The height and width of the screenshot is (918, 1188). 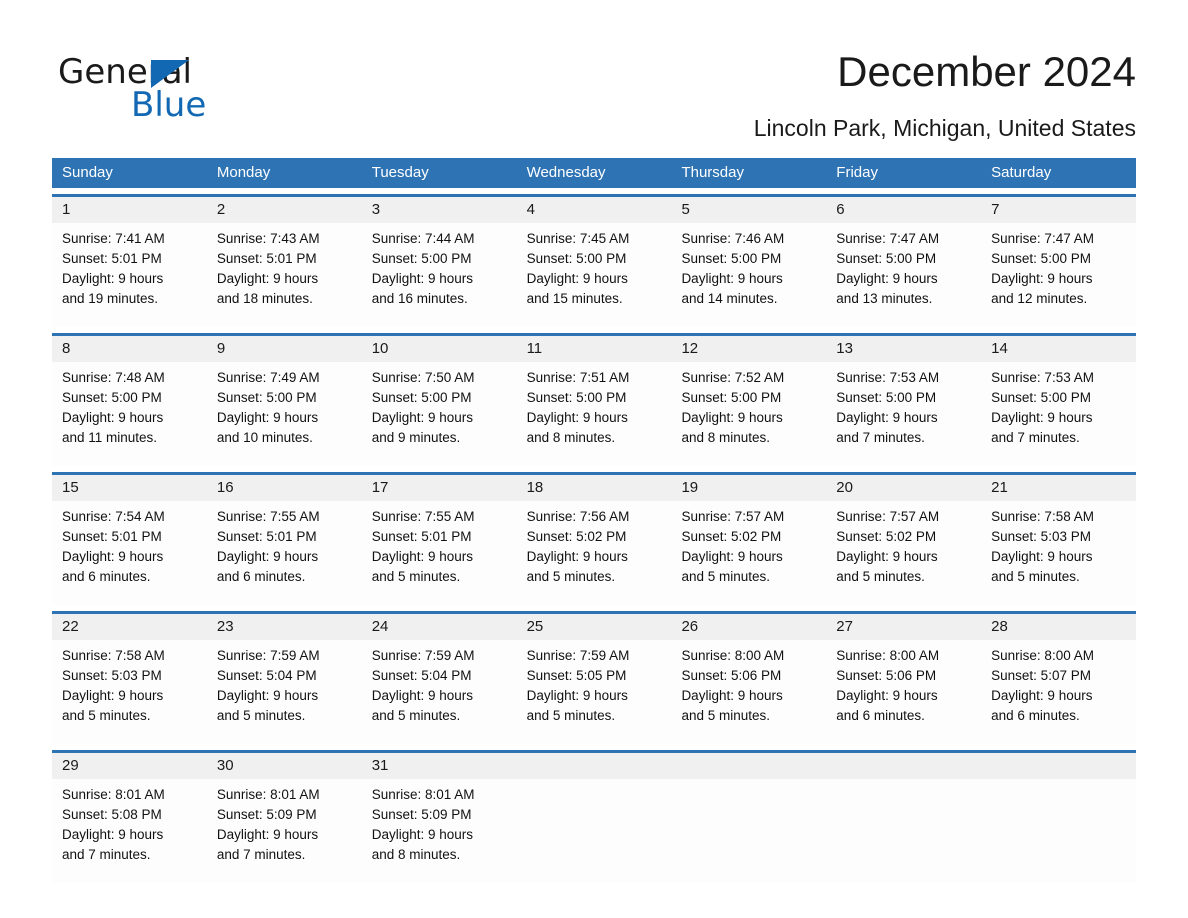 I want to click on day-number: 15, so click(x=129, y=488).